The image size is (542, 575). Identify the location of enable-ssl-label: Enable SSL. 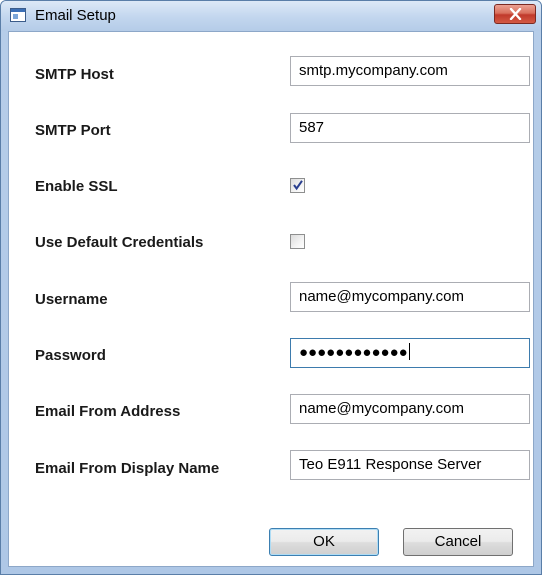
(76, 186).